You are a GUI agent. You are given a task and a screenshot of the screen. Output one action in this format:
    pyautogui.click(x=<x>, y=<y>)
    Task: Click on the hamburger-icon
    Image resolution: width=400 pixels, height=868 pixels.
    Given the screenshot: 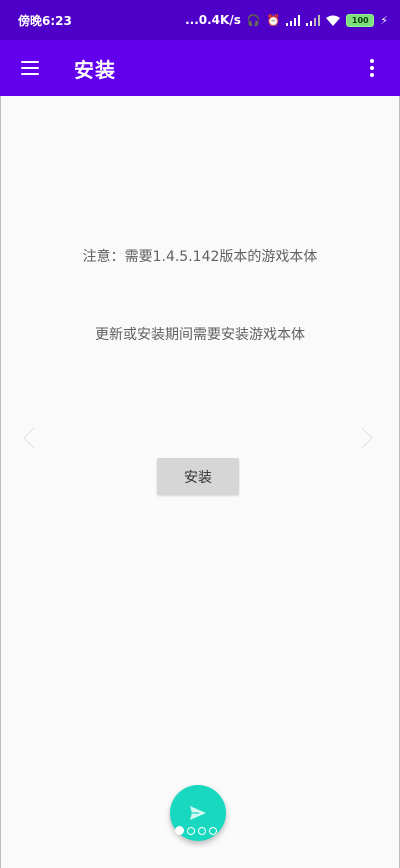 What is the action you would take?
    pyautogui.click(x=30, y=68)
    